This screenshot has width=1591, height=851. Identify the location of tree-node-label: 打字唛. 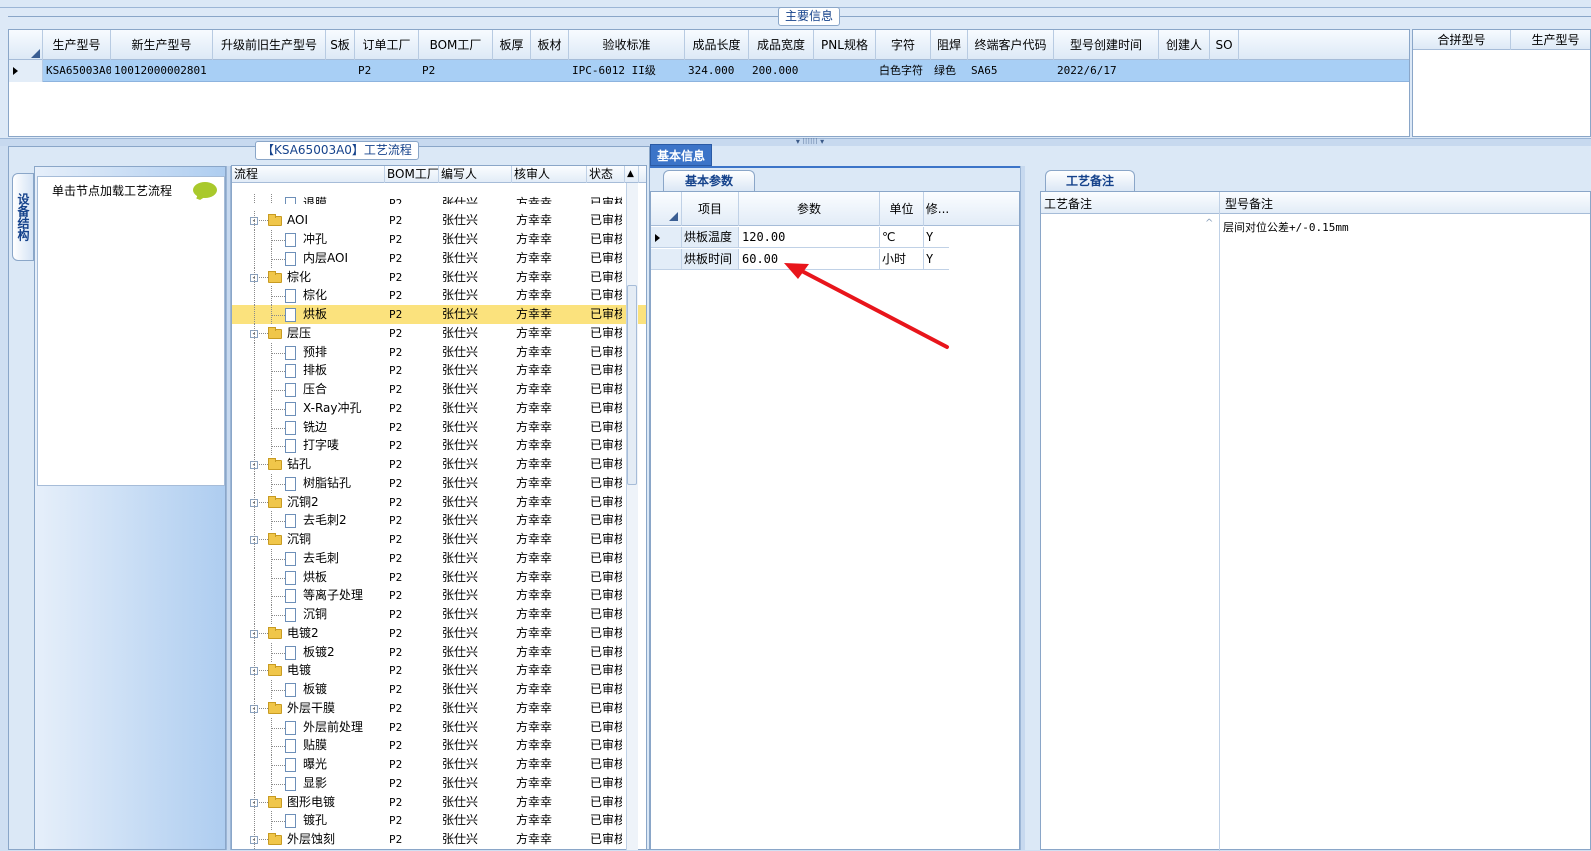
(343, 445).